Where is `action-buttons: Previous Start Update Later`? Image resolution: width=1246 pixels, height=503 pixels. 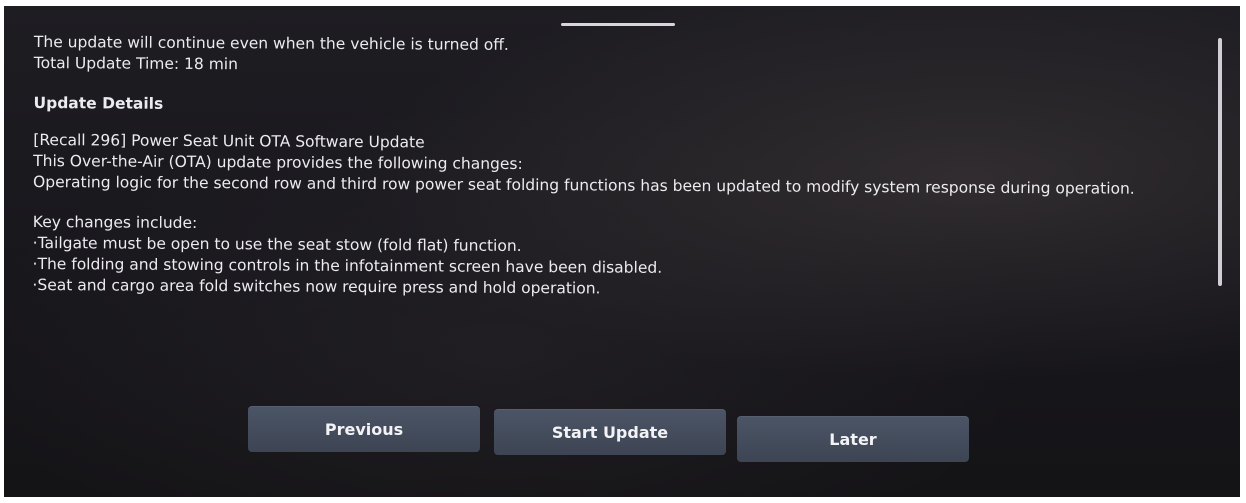
action-buttons: Previous Start Update Later is located at coordinates (618, 434).